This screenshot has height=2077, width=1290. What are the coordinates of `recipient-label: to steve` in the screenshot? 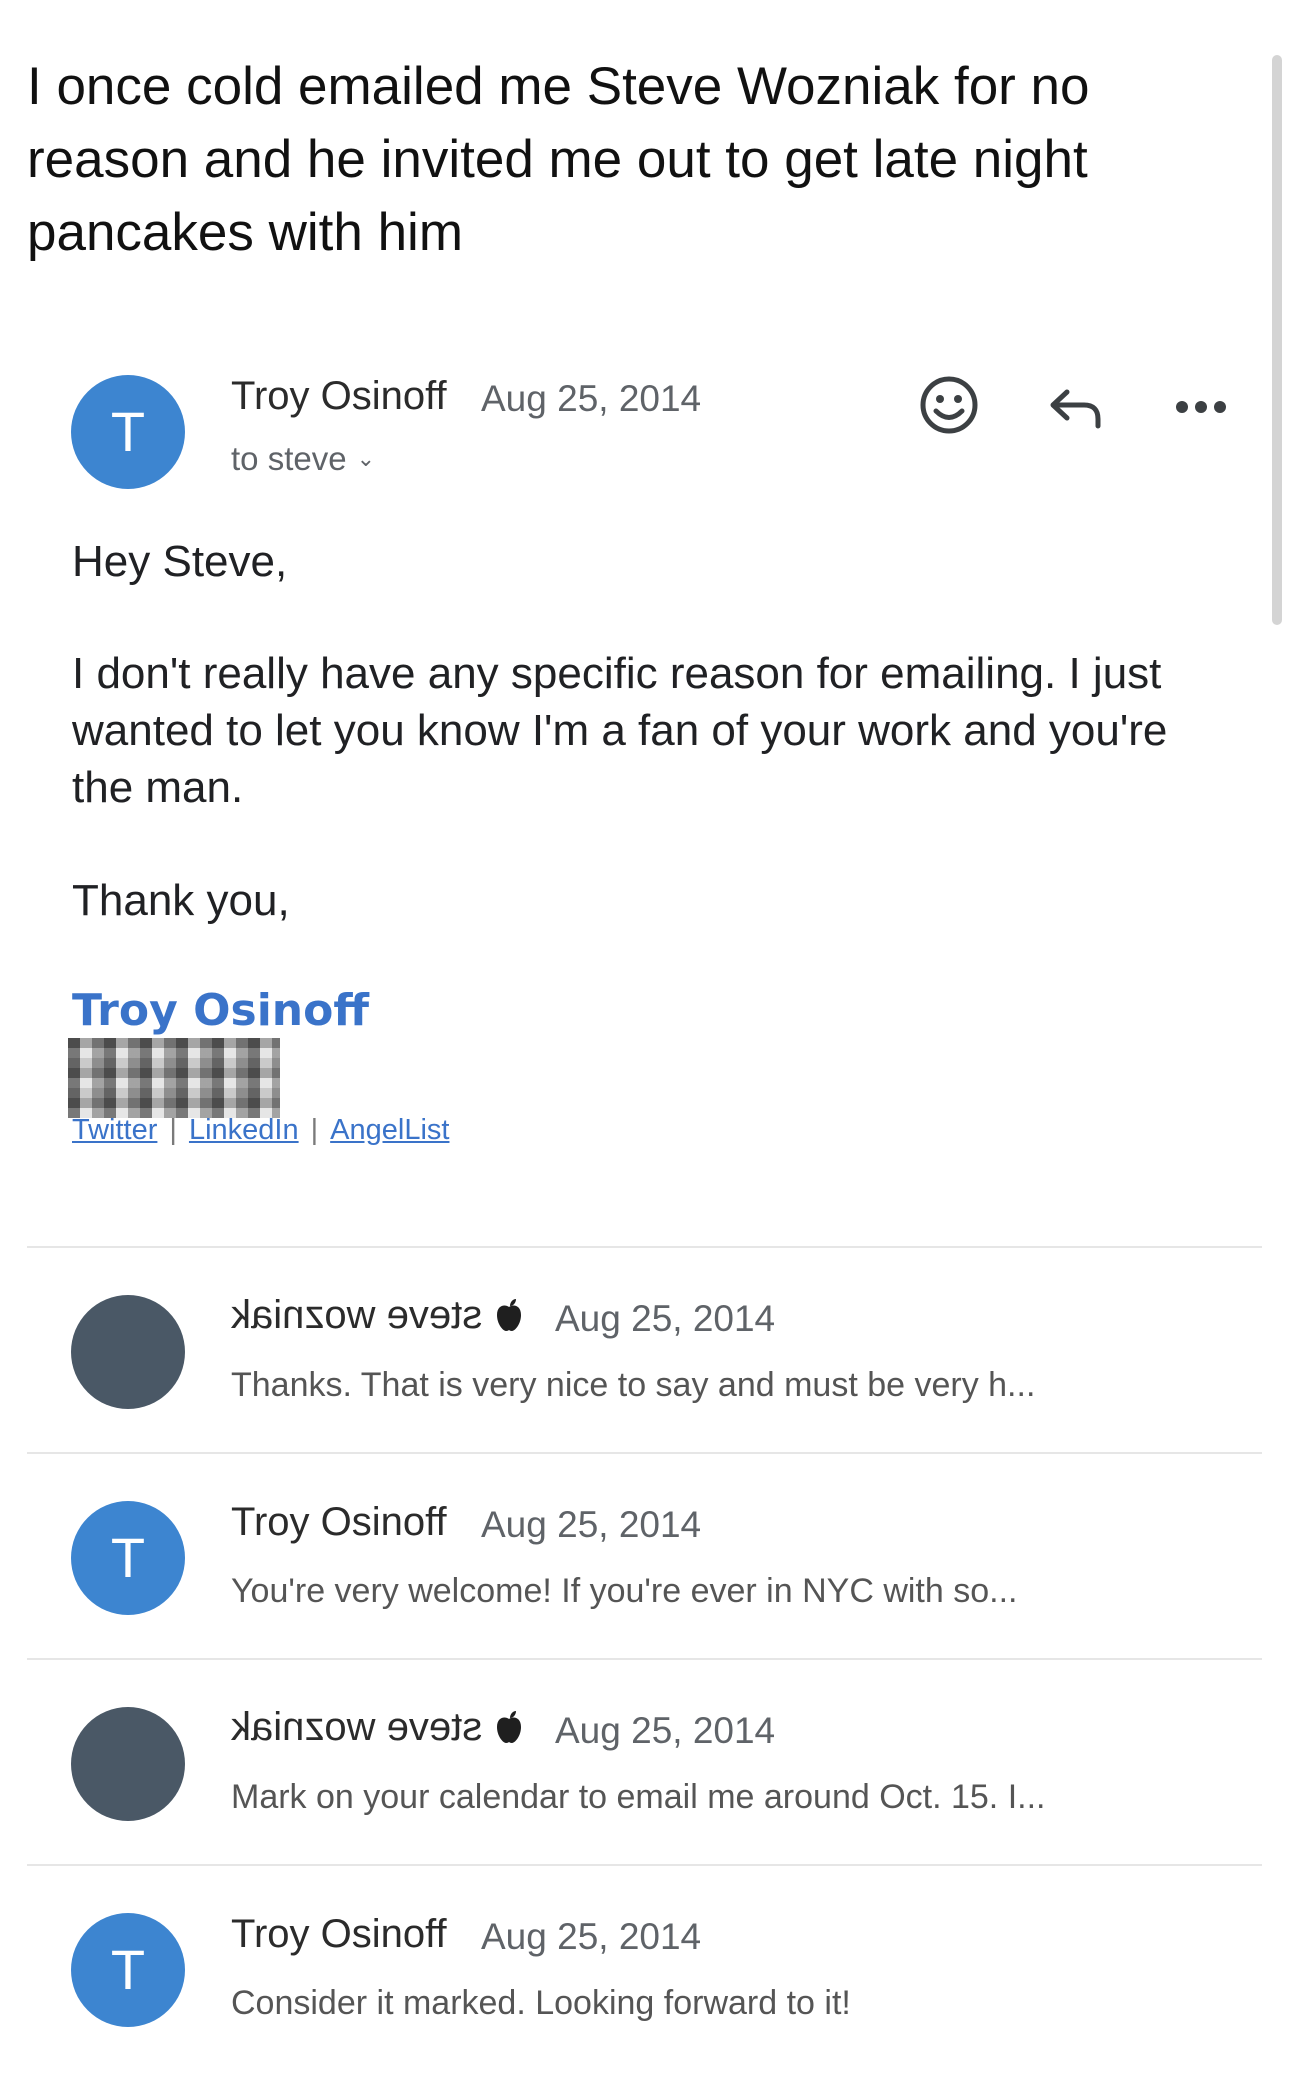 It's located at (289, 458).